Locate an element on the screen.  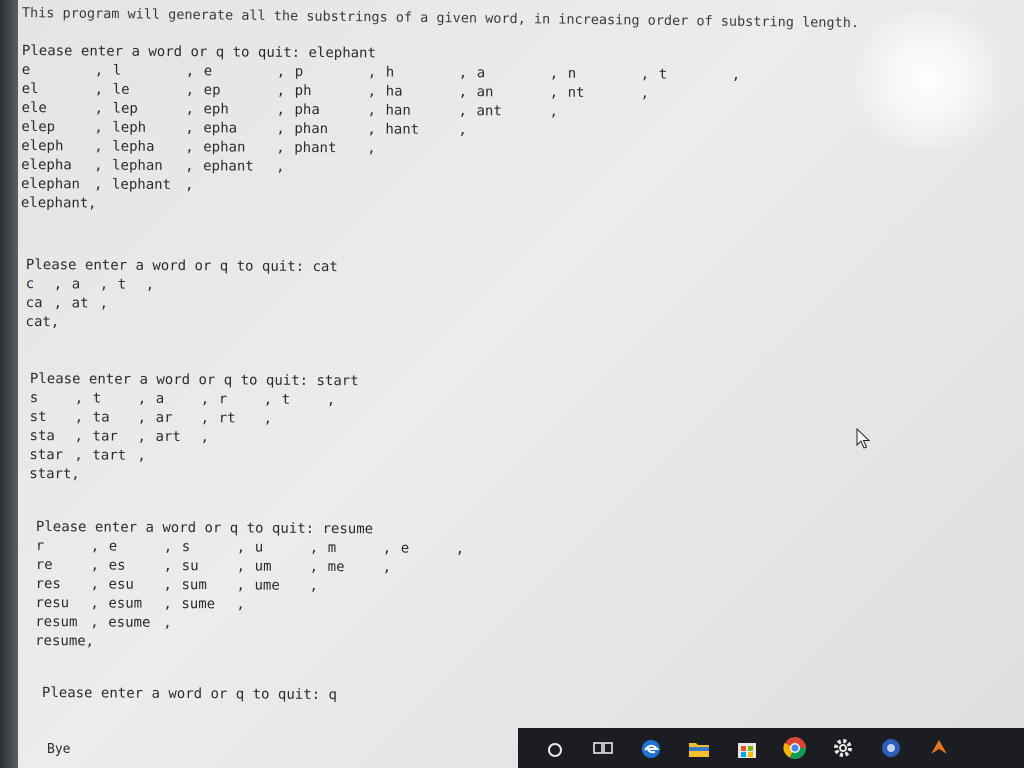
store-icon is located at coordinates (747, 748).